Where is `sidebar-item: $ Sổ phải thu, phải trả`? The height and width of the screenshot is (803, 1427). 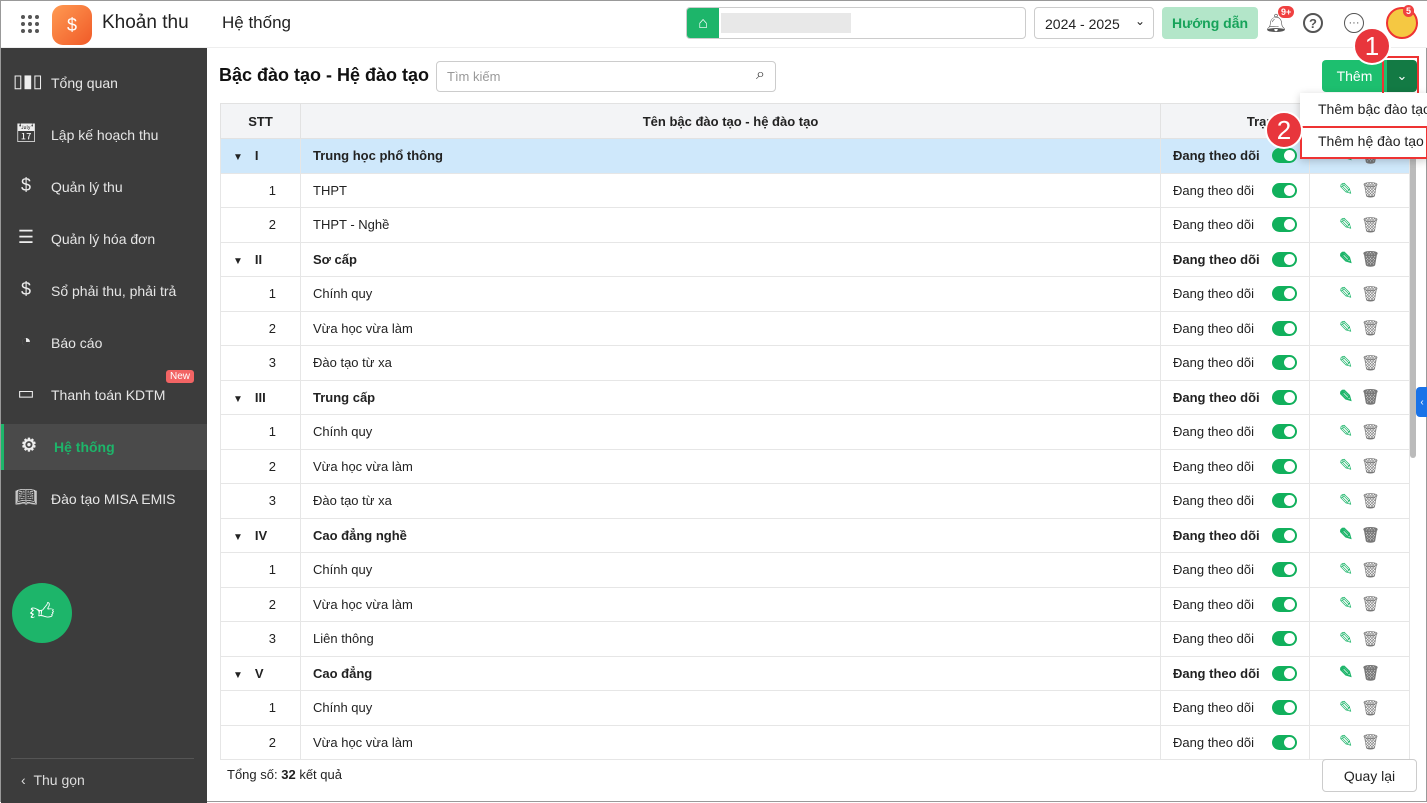 sidebar-item: $ Sổ phải thu, phải trả is located at coordinates (104, 291).